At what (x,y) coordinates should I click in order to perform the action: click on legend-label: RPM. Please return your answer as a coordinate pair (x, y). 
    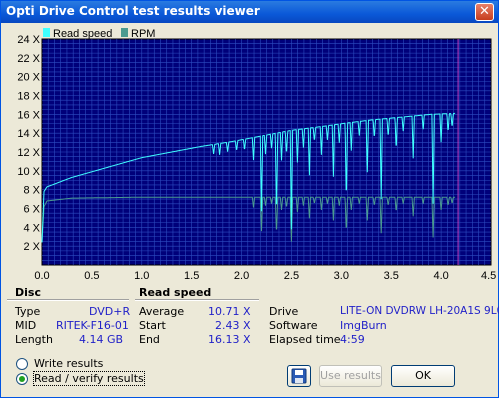
    Looking at the image, I should click on (143, 34).